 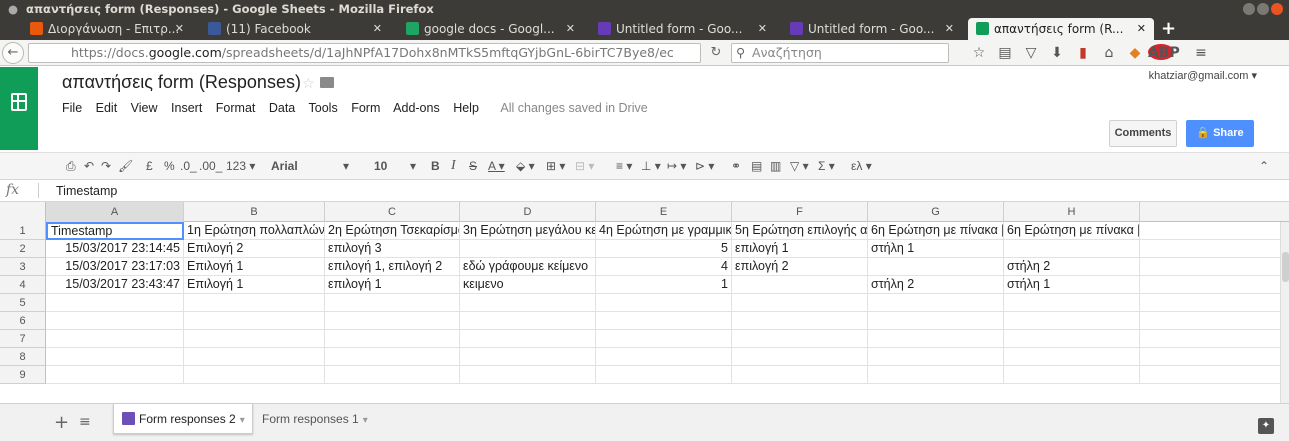 What do you see at coordinates (416, 108) in the screenshot?
I see `menu-addons: Add-ons` at bounding box center [416, 108].